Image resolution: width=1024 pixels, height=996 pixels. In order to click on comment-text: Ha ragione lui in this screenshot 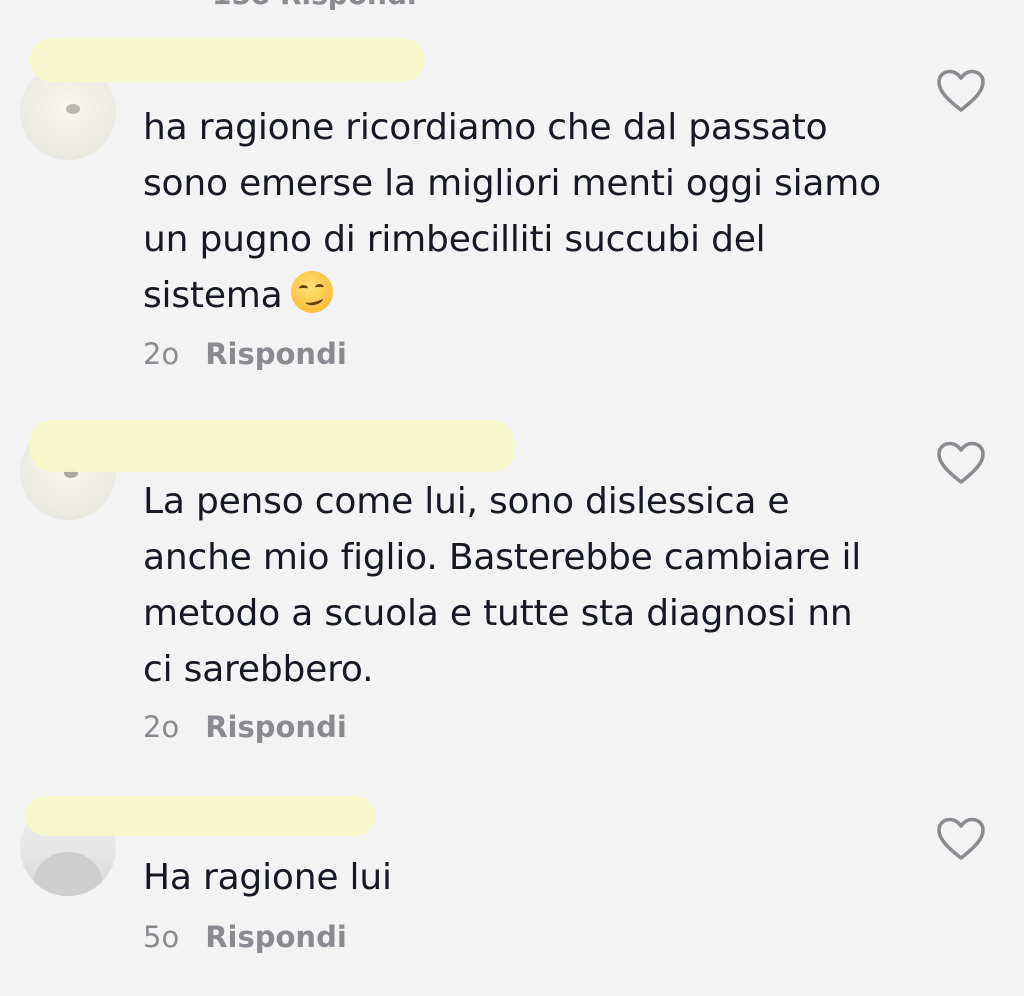, I will do `click(267, 877)`.